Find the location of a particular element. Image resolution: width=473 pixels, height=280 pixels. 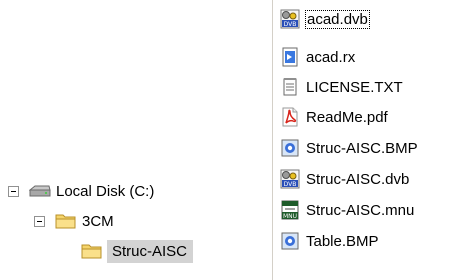

file-item-readme-pdf: ReadMe.pdf is located at coordinates (334, 117).